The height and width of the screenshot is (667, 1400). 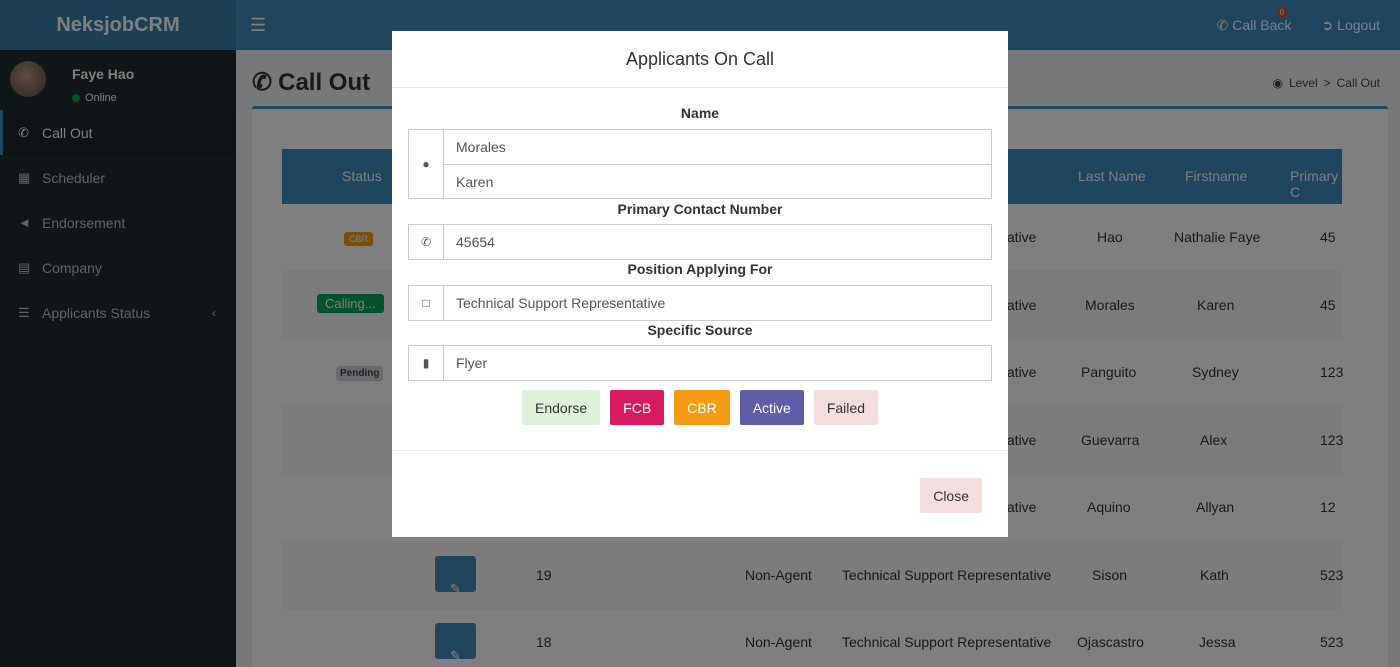 I want to click on contact-field: 45654, so click(x=717, y=242).